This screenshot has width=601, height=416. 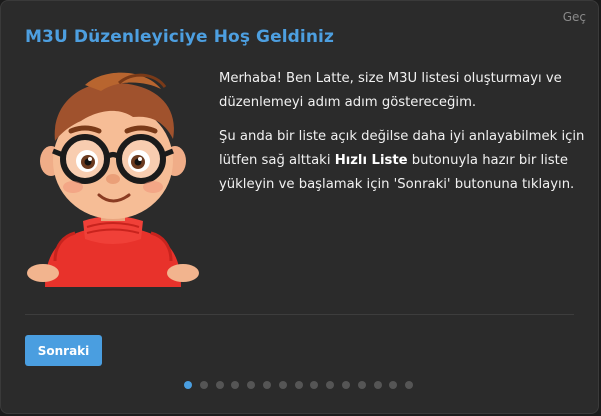 I want to click on next-button: Sonraki, so click(x=63, y=350).